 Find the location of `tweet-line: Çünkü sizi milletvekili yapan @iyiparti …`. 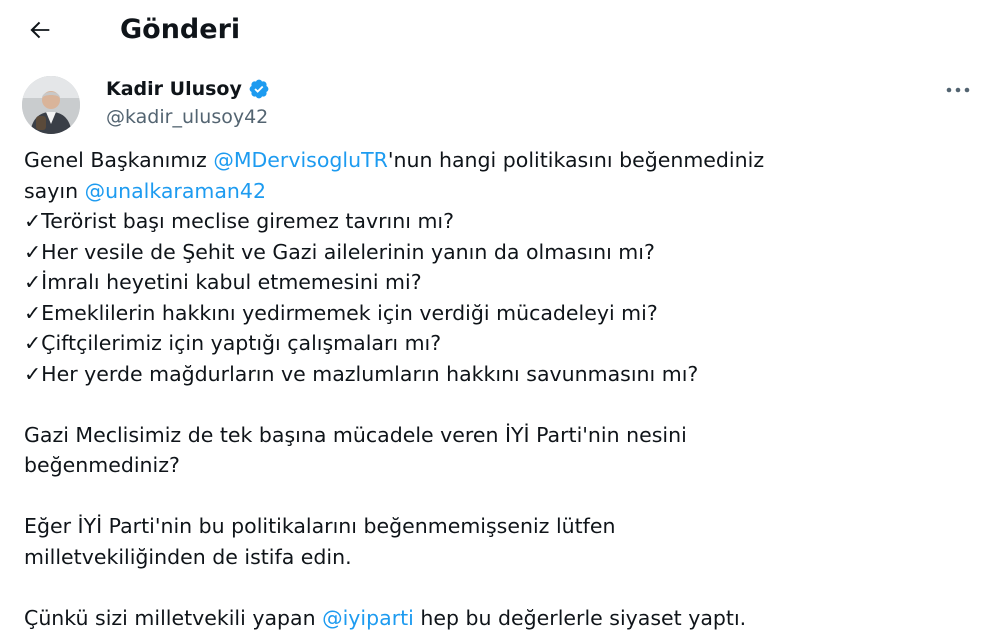

tweet-line: Çünkü sizi milletvekili yapan @iyiparti … is located at coordinates (504, 618).